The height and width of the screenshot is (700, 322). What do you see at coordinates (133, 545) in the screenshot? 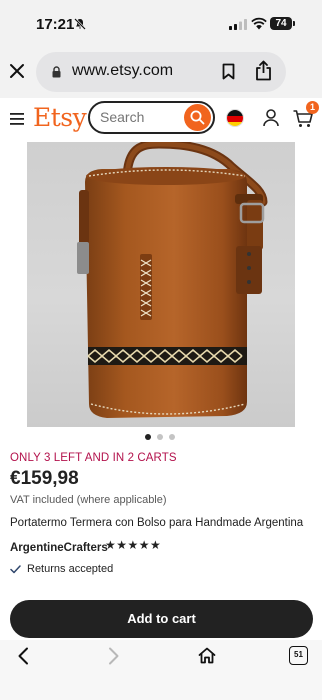
I see `rating-stars: ★★★★★` at bounding box center [133, 545].